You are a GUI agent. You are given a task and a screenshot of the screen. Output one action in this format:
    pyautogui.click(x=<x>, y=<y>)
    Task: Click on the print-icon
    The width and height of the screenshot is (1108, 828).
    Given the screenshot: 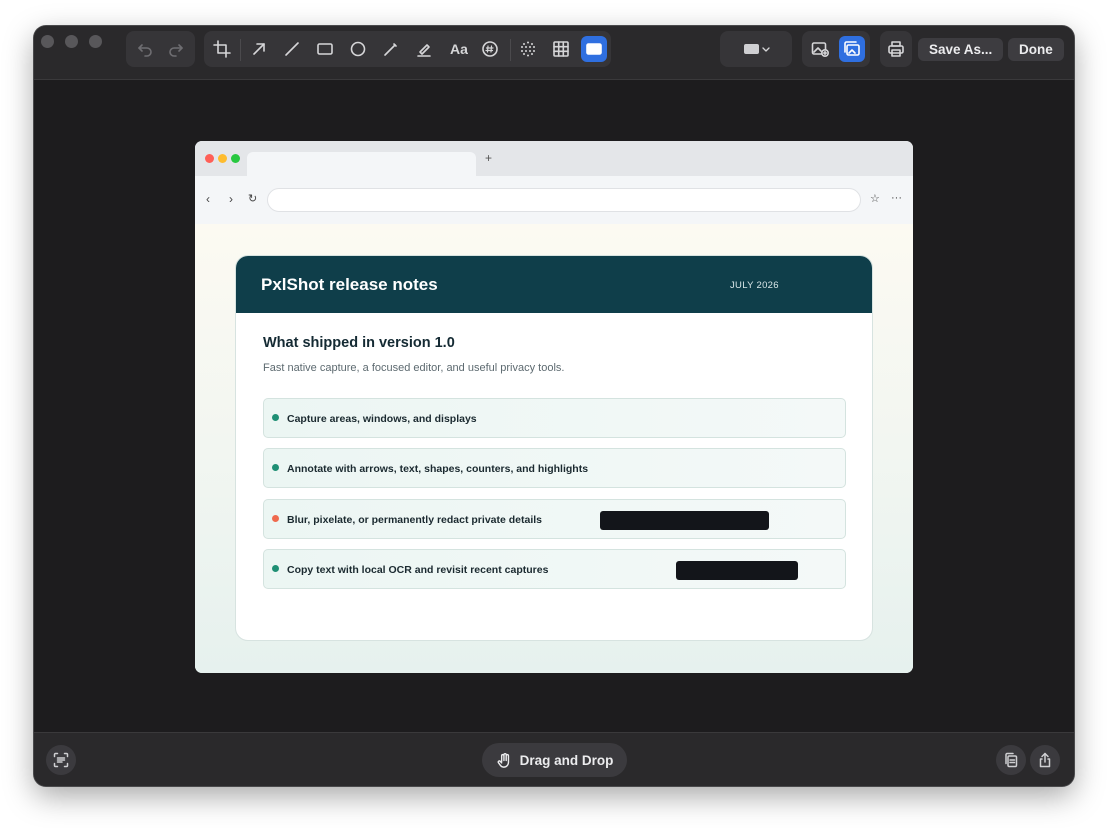 What is the action you would take?
    pyautogui.click(x=896, y=49)
    